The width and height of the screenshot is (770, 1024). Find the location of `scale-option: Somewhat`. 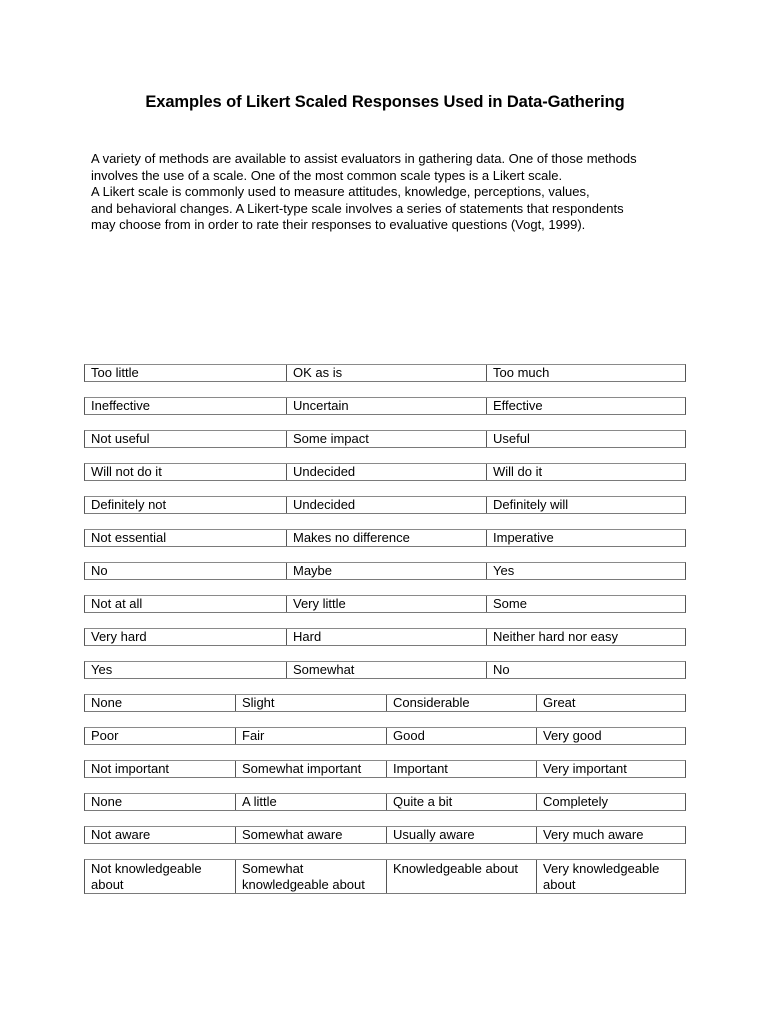

scale-option: Somewhat is located at coordinates (386, 670).